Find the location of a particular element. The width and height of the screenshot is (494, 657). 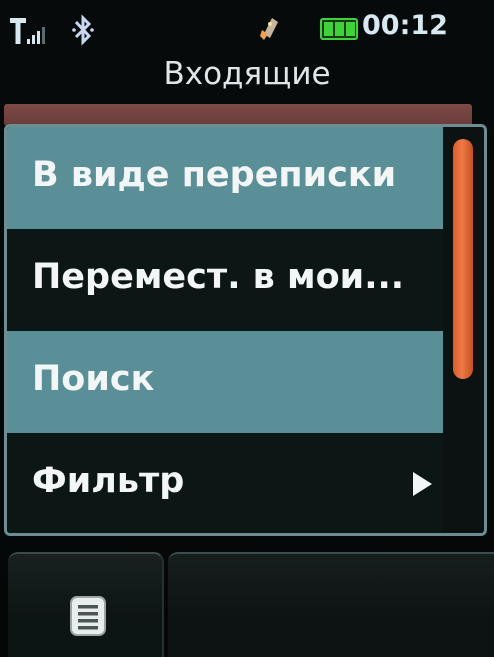

menu-item-conversation-view: В виде переписки is located at coordinates (225, 178).